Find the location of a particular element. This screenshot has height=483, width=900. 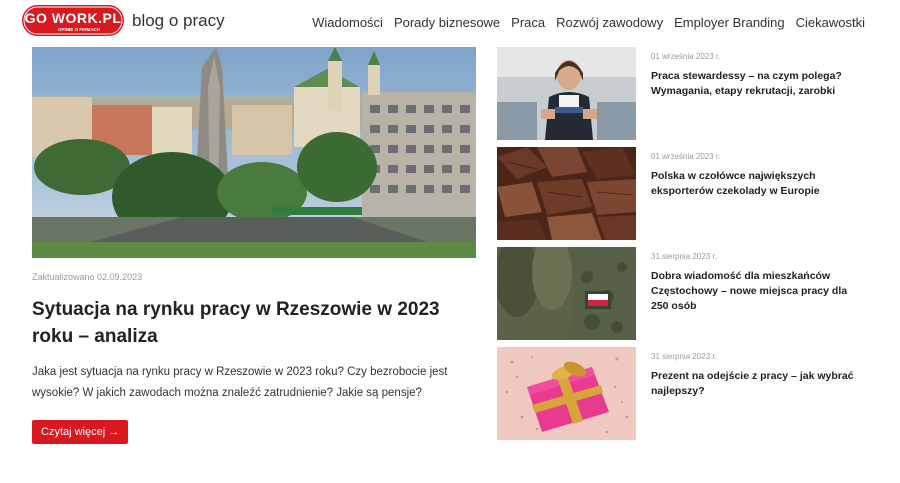

chocolate-photo is located at coordinates (566, 193).